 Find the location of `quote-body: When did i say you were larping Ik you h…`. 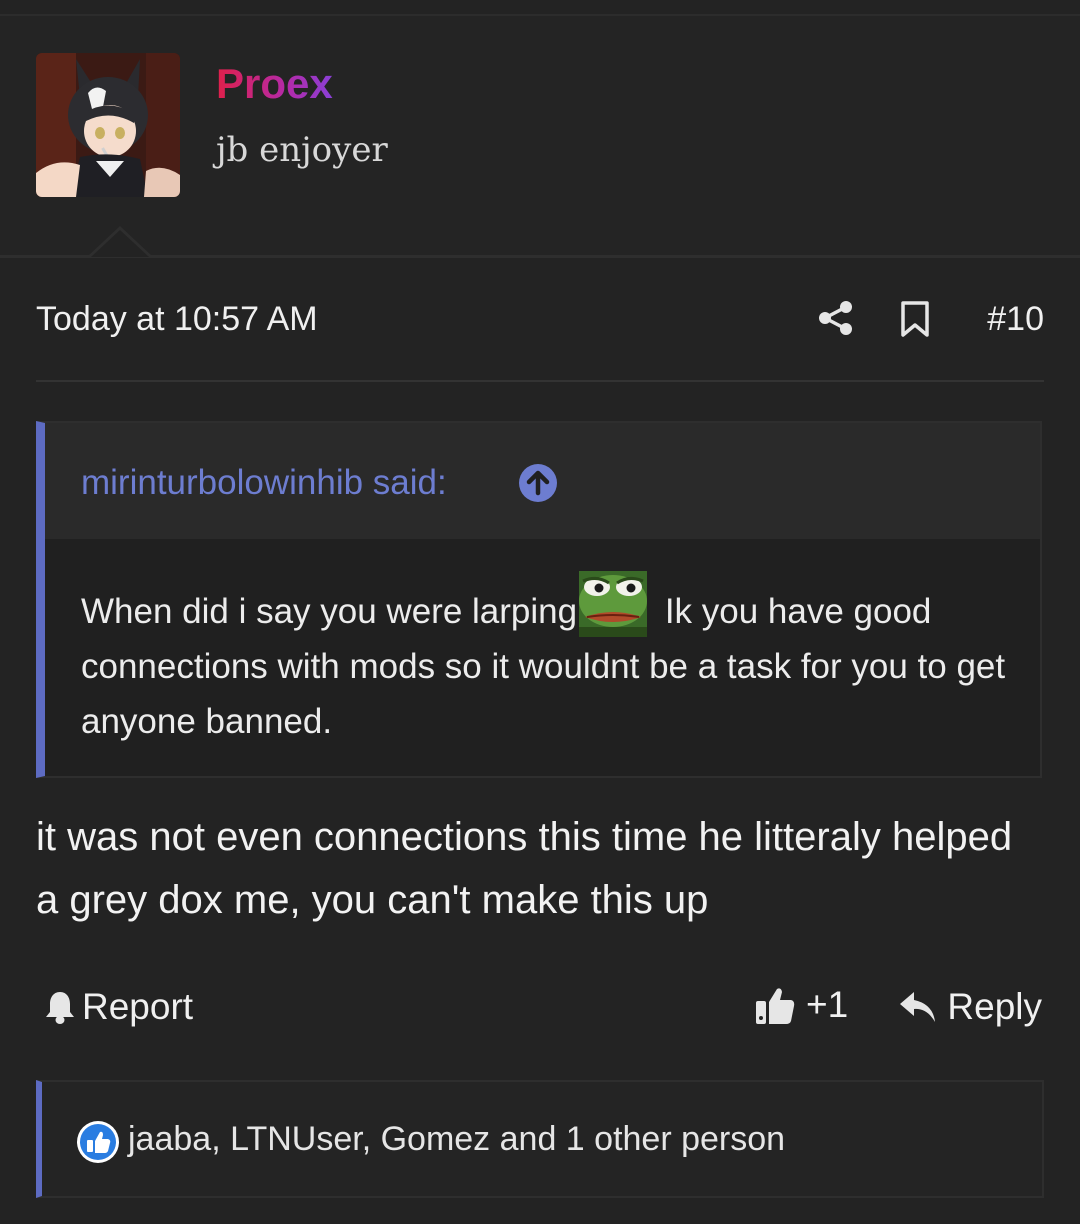

quote-body: When did i say you were larping Ik you h… is located at coordinates (551, 660).